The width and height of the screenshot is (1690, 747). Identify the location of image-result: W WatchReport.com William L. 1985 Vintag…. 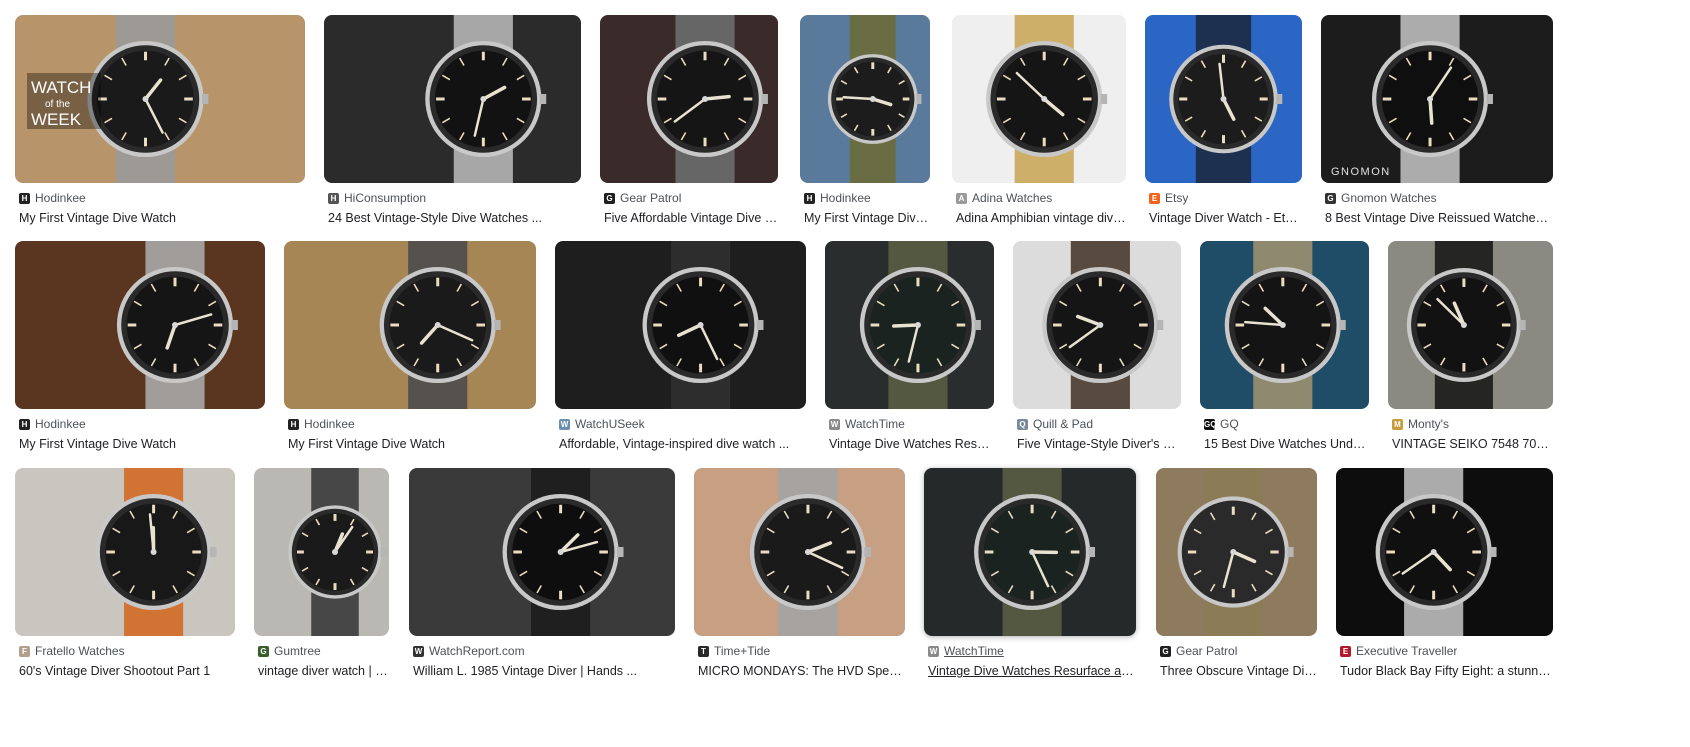
(542, 580).